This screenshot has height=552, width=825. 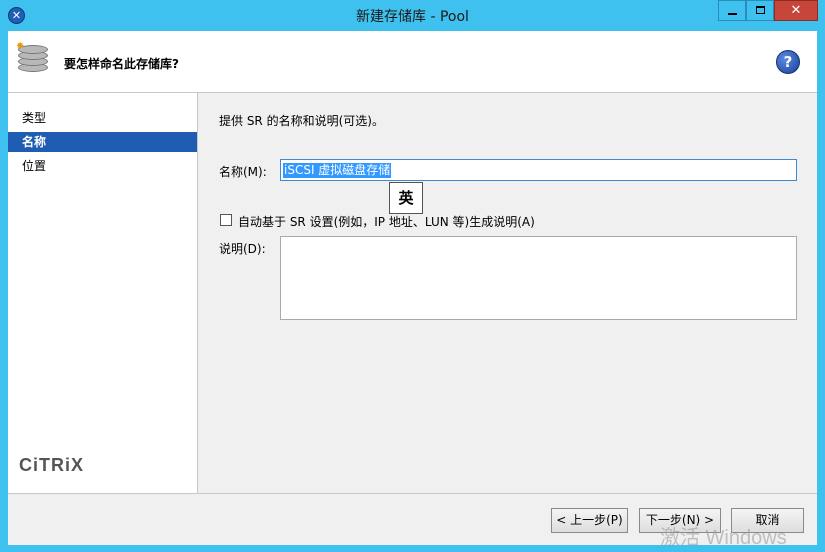 What do you see at coordinates (243, 172) in the screenshot?
I see `name-label: 名称(M):` at bounding box center [243, 172].